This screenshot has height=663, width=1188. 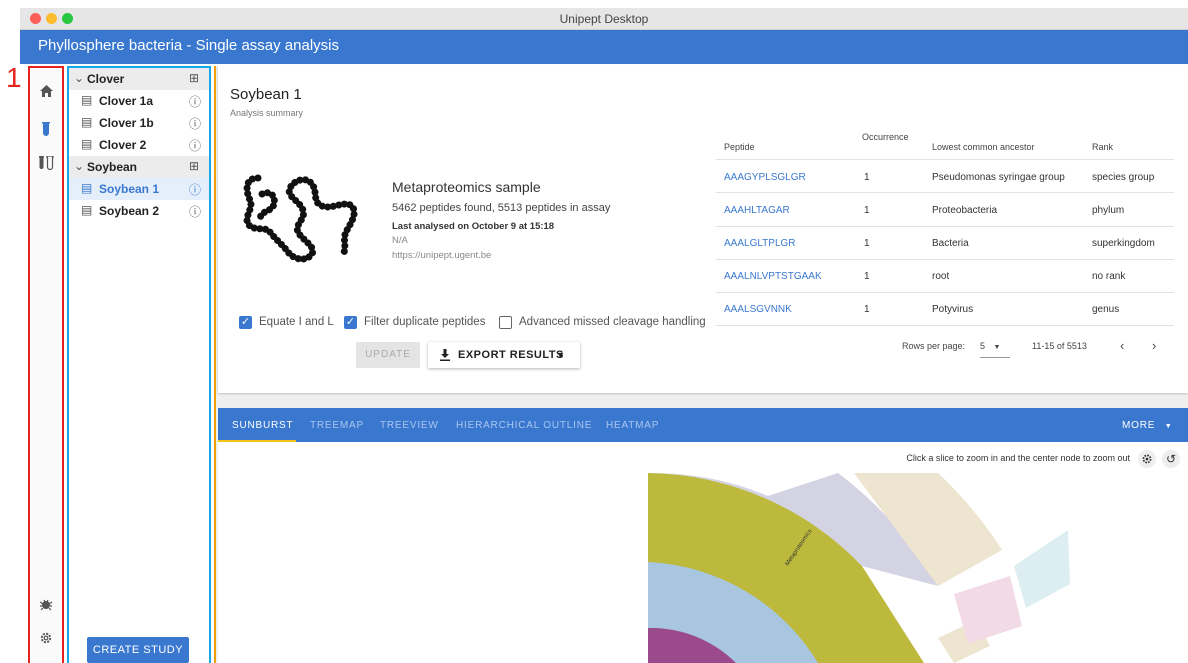 What do you see at coordinates (139, 79) in the screenshot?
I see `study-group-clover: ⌄ Clover ⊞` at bounding box center [139, 79].